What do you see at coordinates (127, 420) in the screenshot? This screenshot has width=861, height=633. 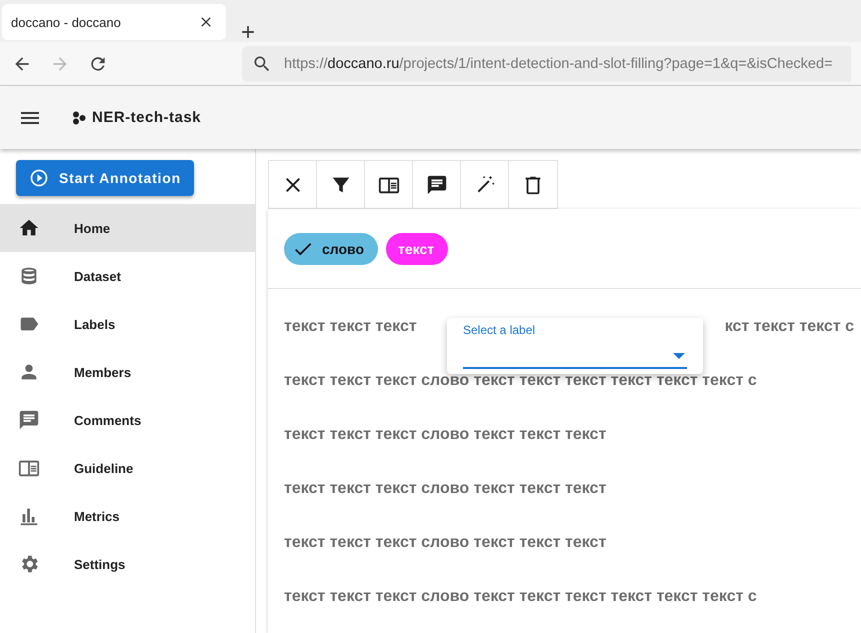 I see `sidebar-item: Comments` at bounding box center [127, 420].